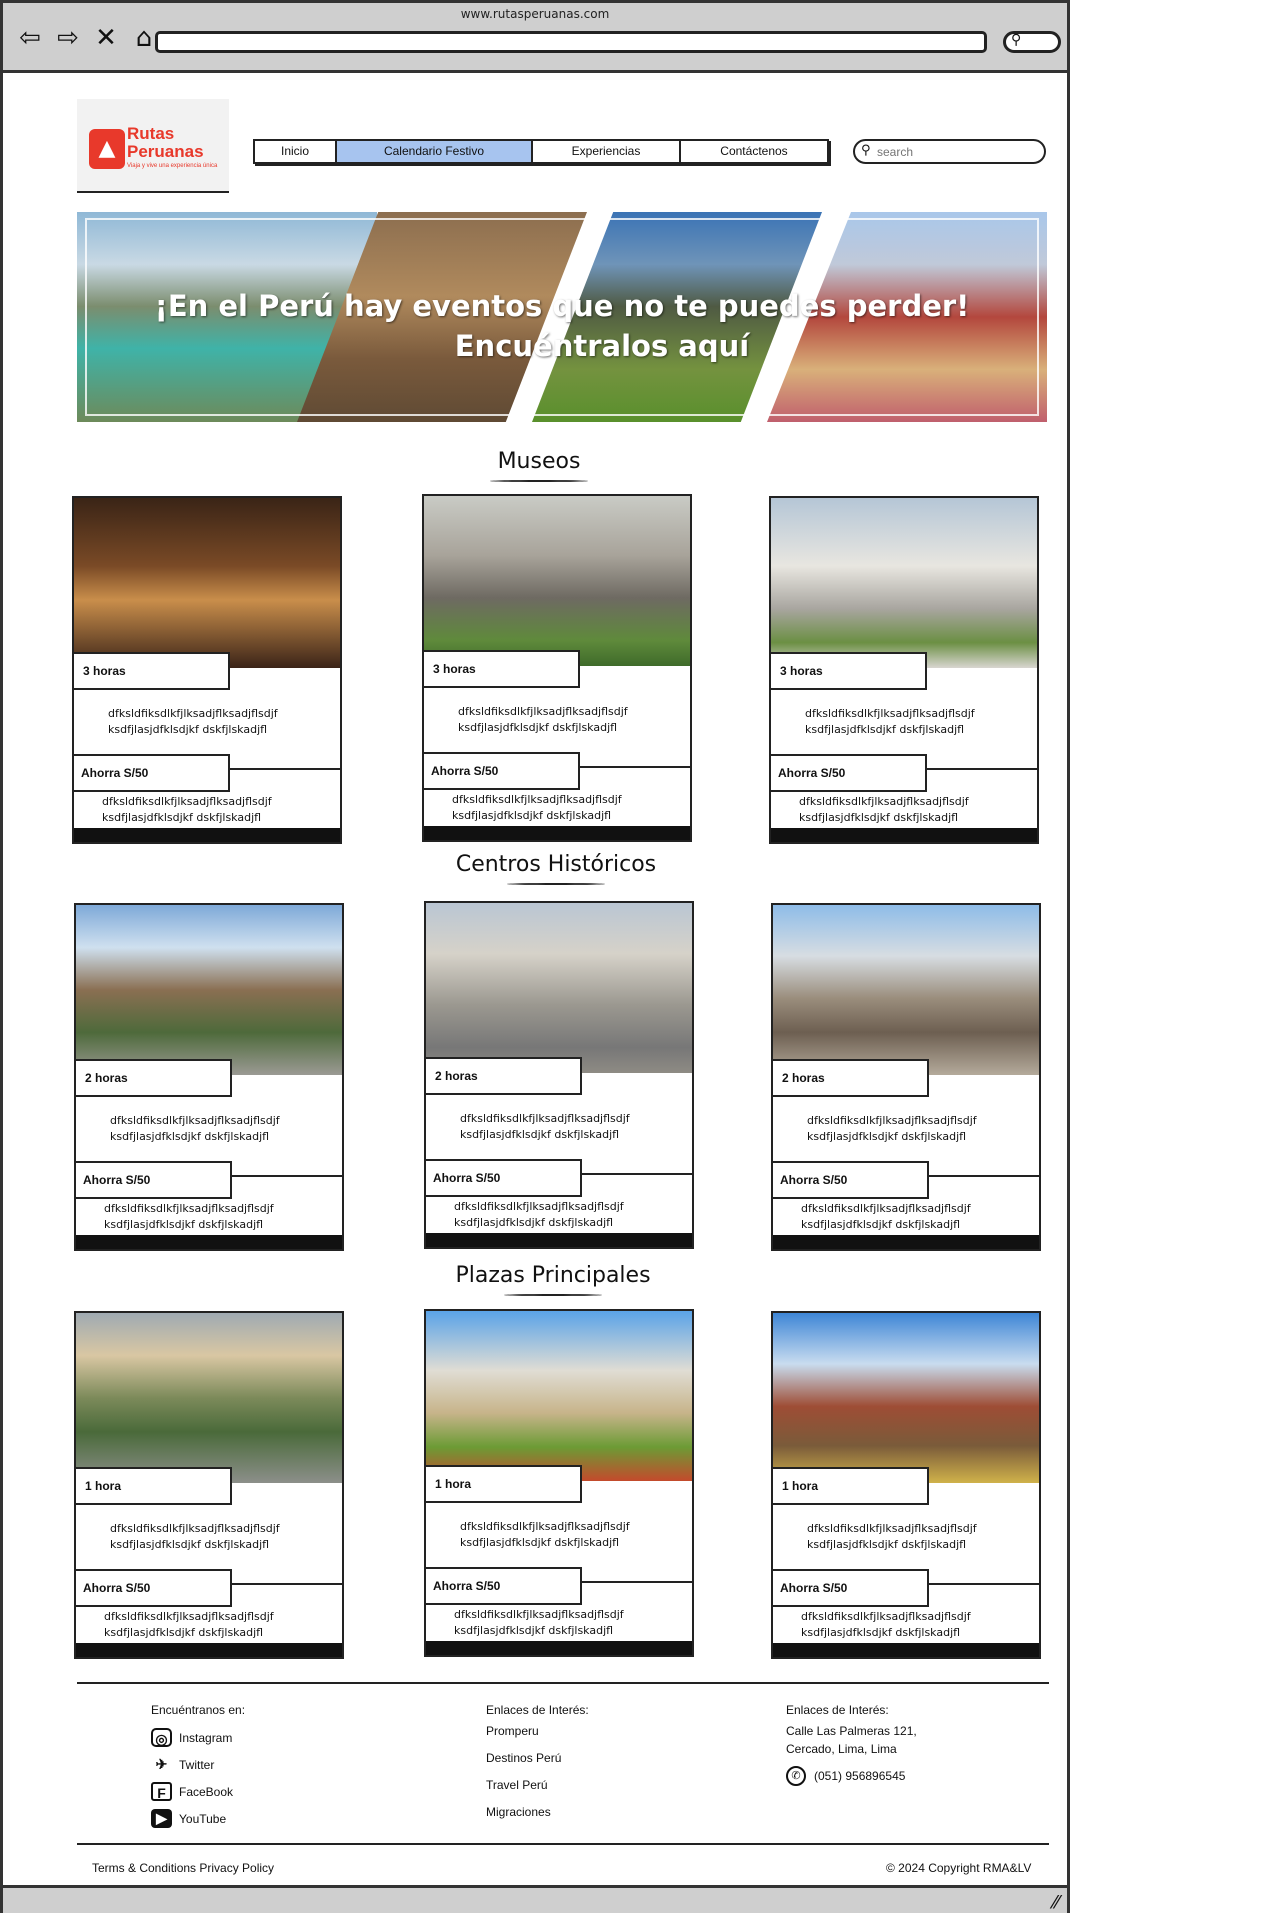  I want to click on address-line-2: Cercado, Lima, Lima, so click(841, 1749).